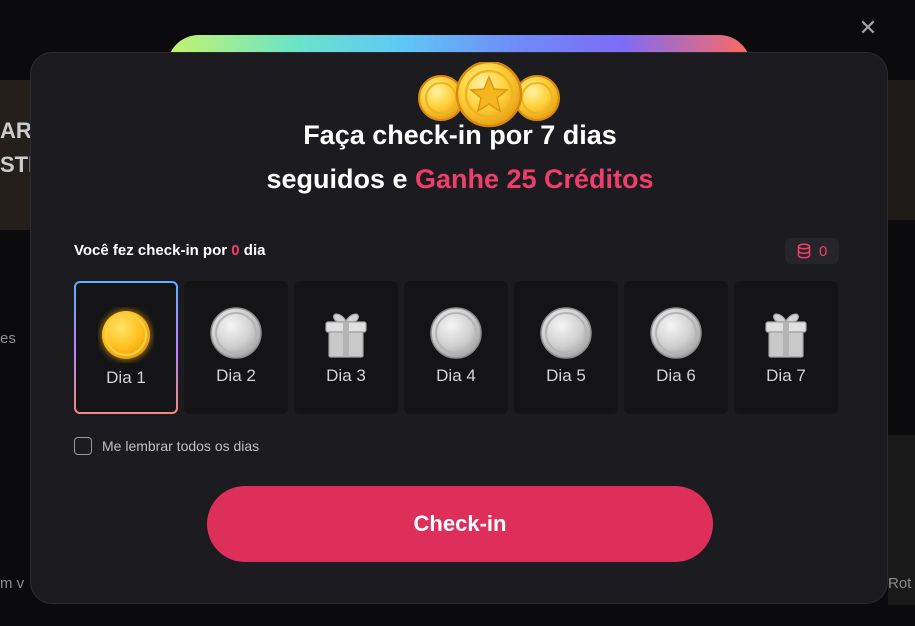 Image resolution: width=915 pixels, height=626 pixels. I want to click on checkin-progress-text: Você fez check-in por 0 dia, so click(169, 250).